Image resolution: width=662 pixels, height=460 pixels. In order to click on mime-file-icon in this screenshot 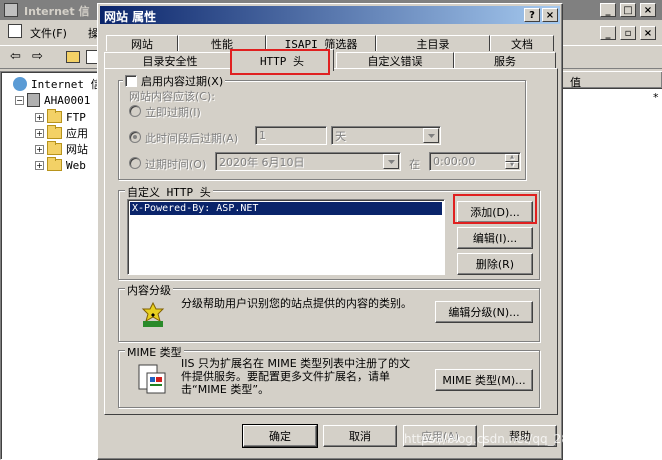, I will do `click(152, 379)`.